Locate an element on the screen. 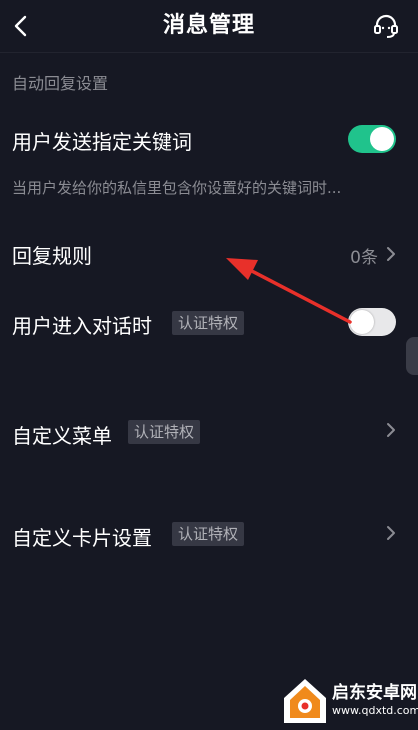 This screenshot has height=730, width=418. site-watermark: 启东安卓网 www.qdxtd.com is located at coordinates (349, 701).